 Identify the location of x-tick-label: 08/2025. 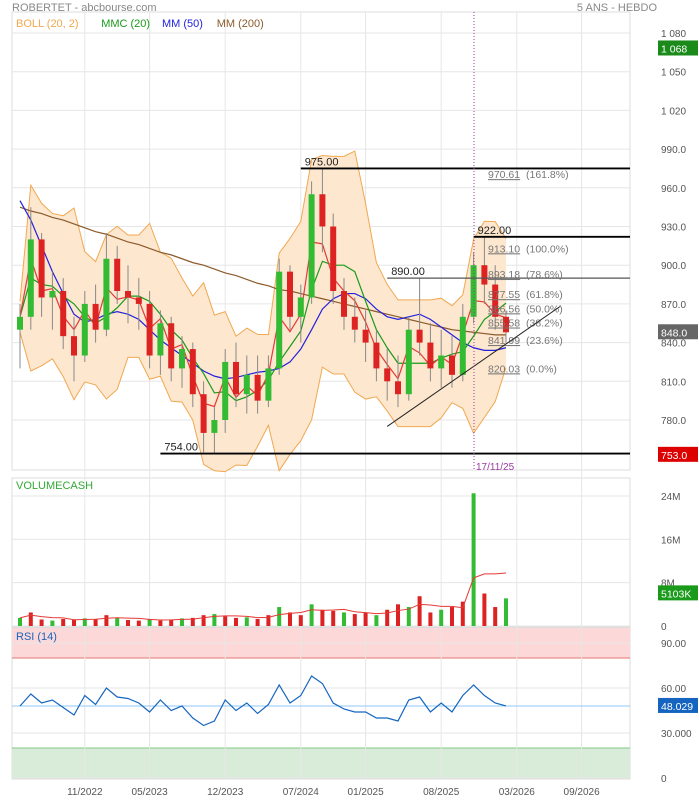
(441, 792).